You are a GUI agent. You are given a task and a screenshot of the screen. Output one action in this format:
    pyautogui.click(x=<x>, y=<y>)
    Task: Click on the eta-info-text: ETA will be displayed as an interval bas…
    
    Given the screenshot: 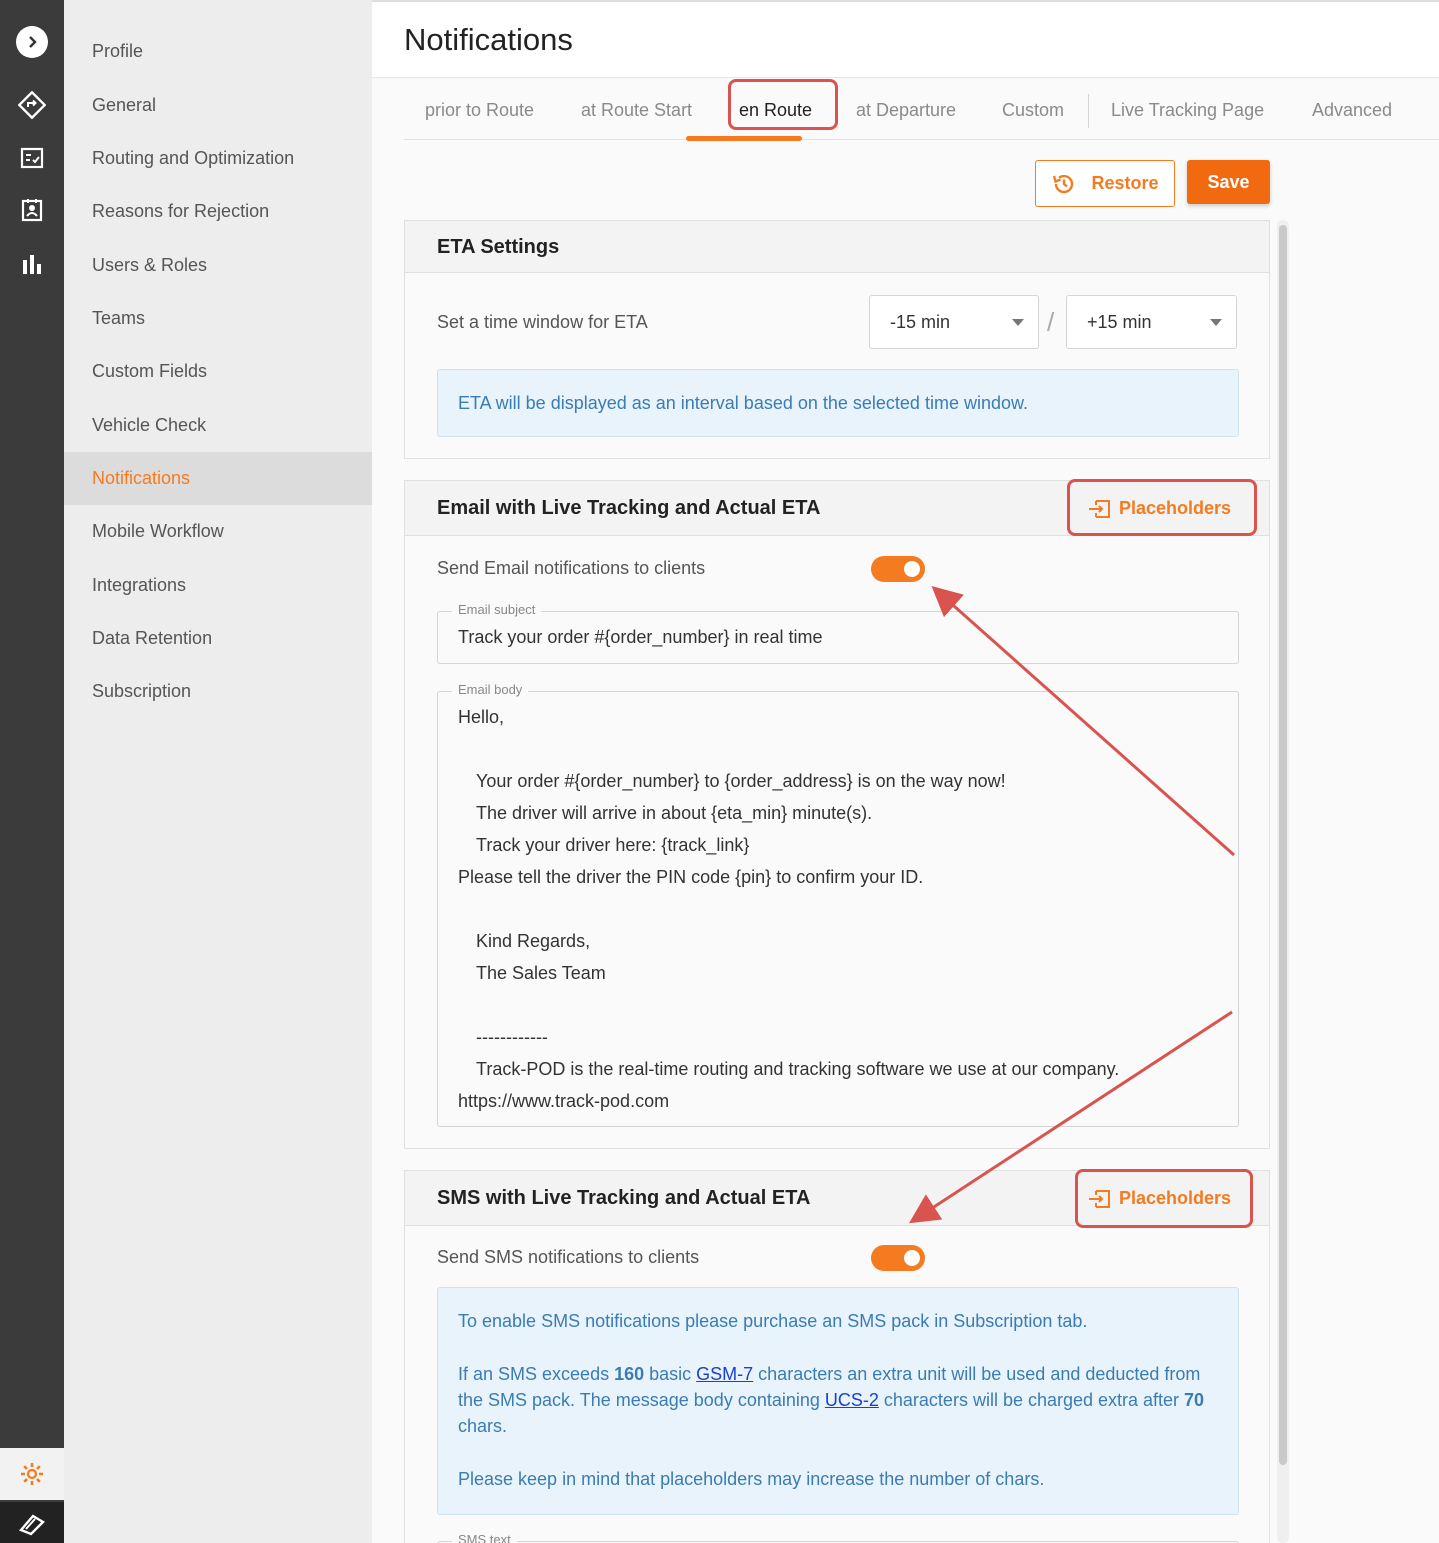 What is the action you would take?
    pyautogui.click(x=743, y=403)
    